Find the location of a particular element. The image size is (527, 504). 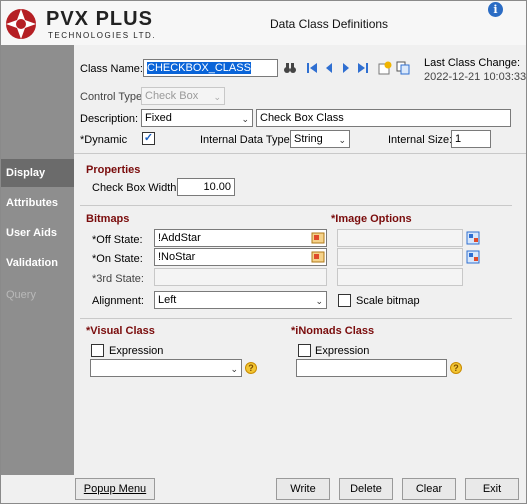

tab-display: Display is located at coordinates (37, 173).